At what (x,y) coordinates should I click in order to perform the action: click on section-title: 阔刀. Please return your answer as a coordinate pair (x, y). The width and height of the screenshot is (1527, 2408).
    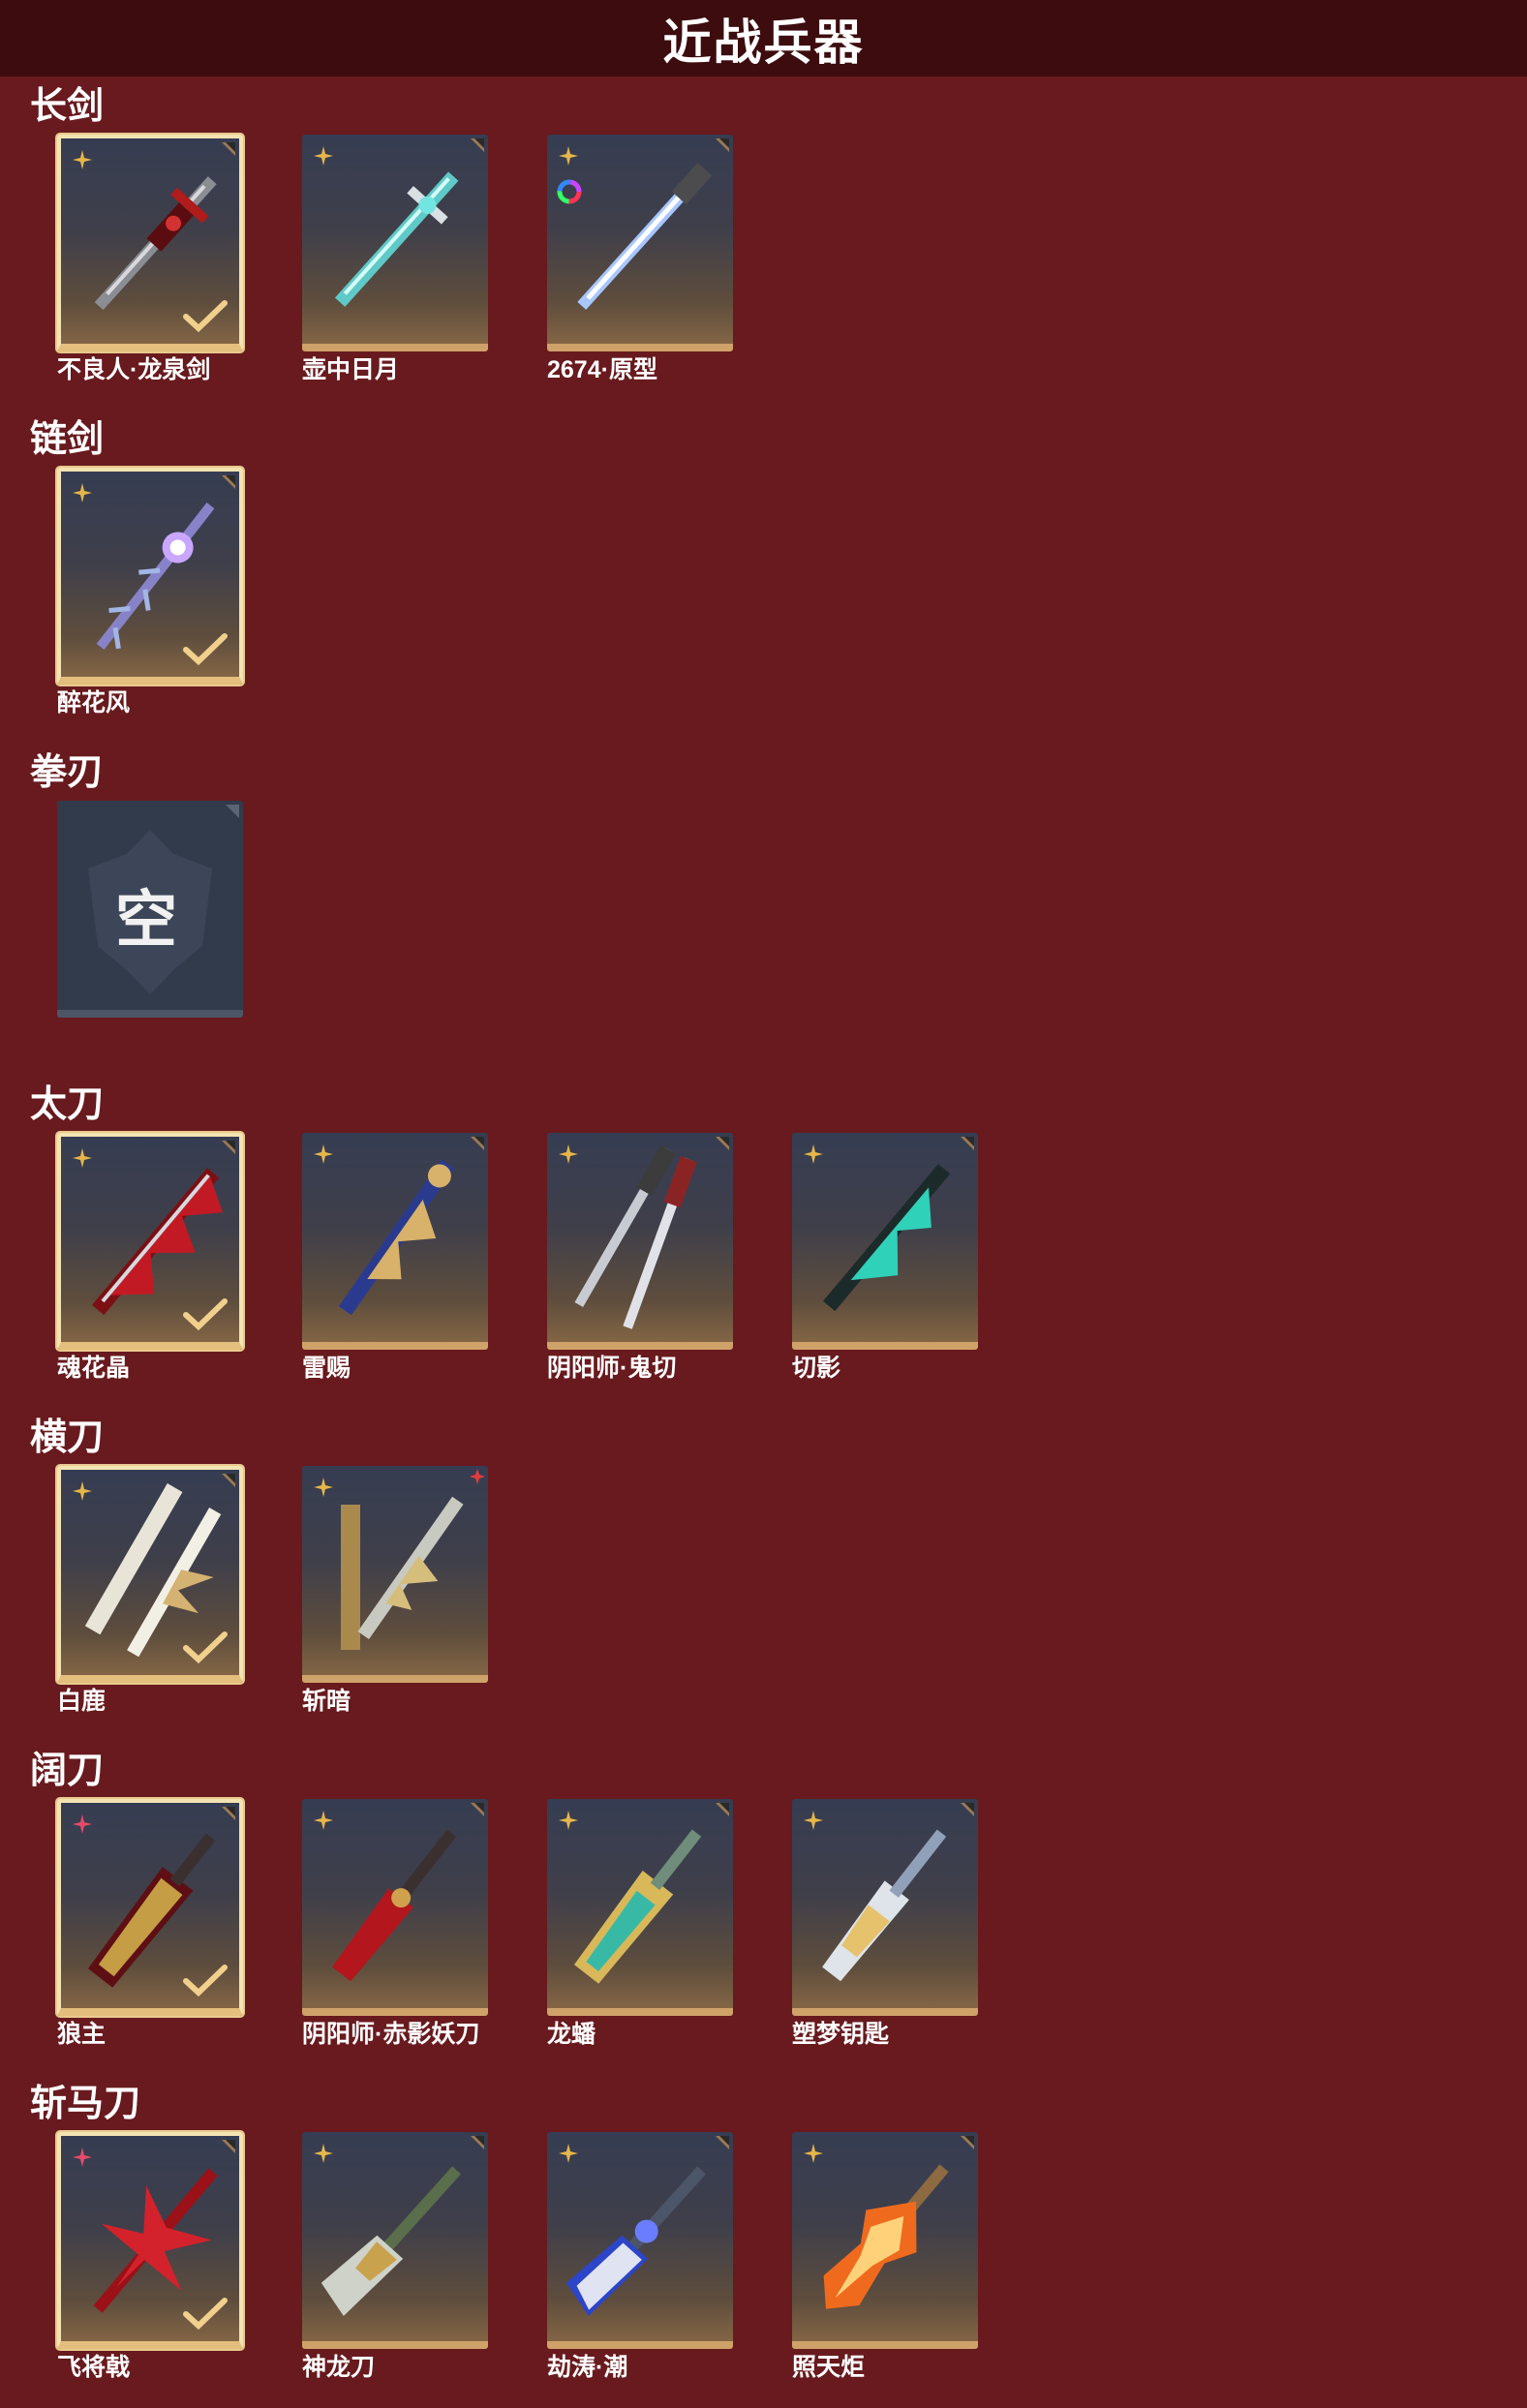
    Looking at the image, I should click on (67, 1771).